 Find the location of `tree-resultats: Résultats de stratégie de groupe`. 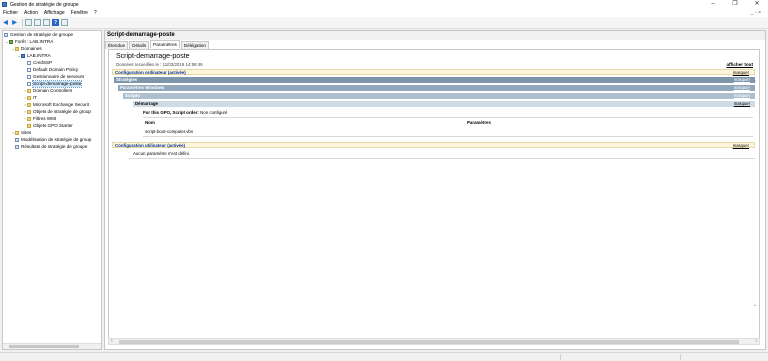

tree-resultats: Résultats de stratégie de groupe is located at coordinates (51, 147).